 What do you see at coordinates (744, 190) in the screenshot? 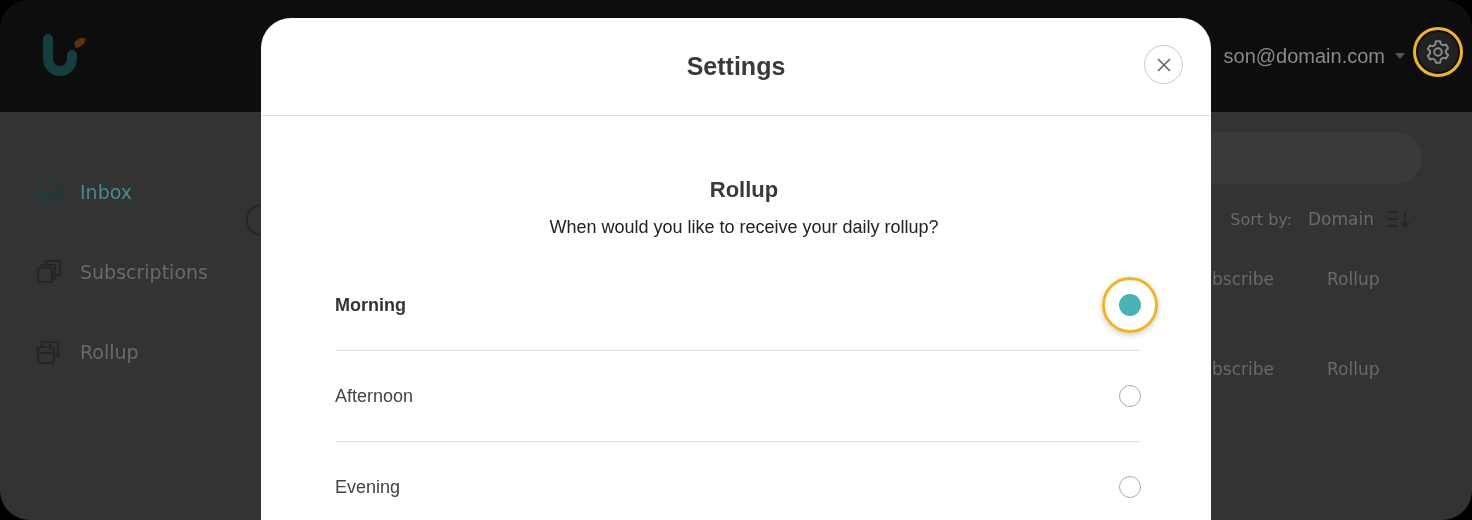
I see `section-title: Rollup` at bounding box center [744, 190].